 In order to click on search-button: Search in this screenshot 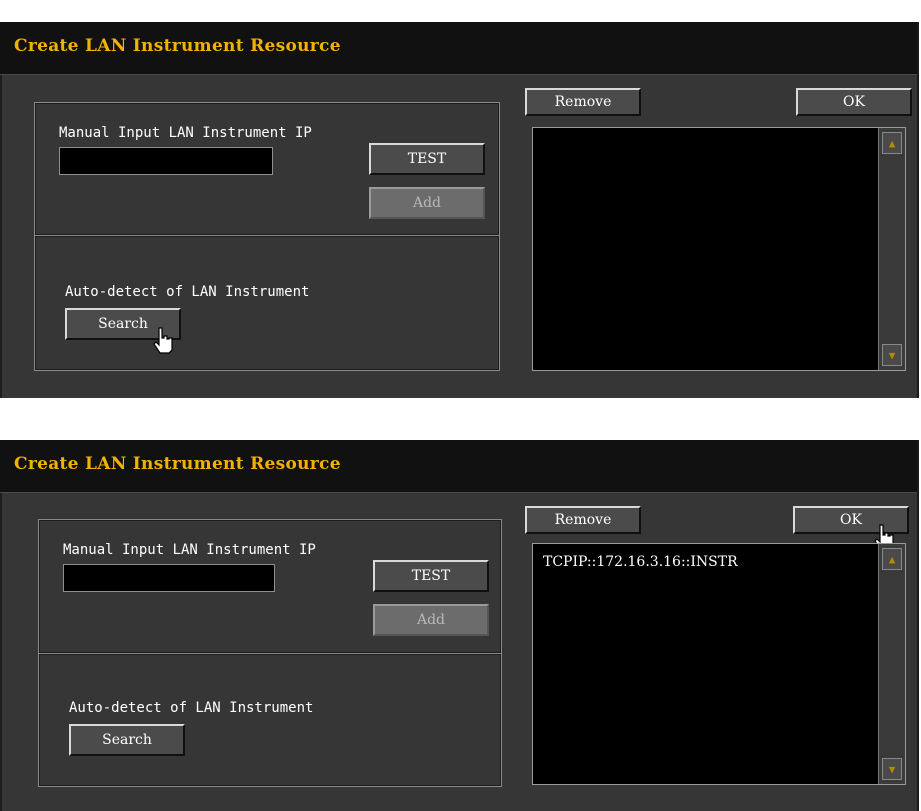, I will do `click(127, 740)`.